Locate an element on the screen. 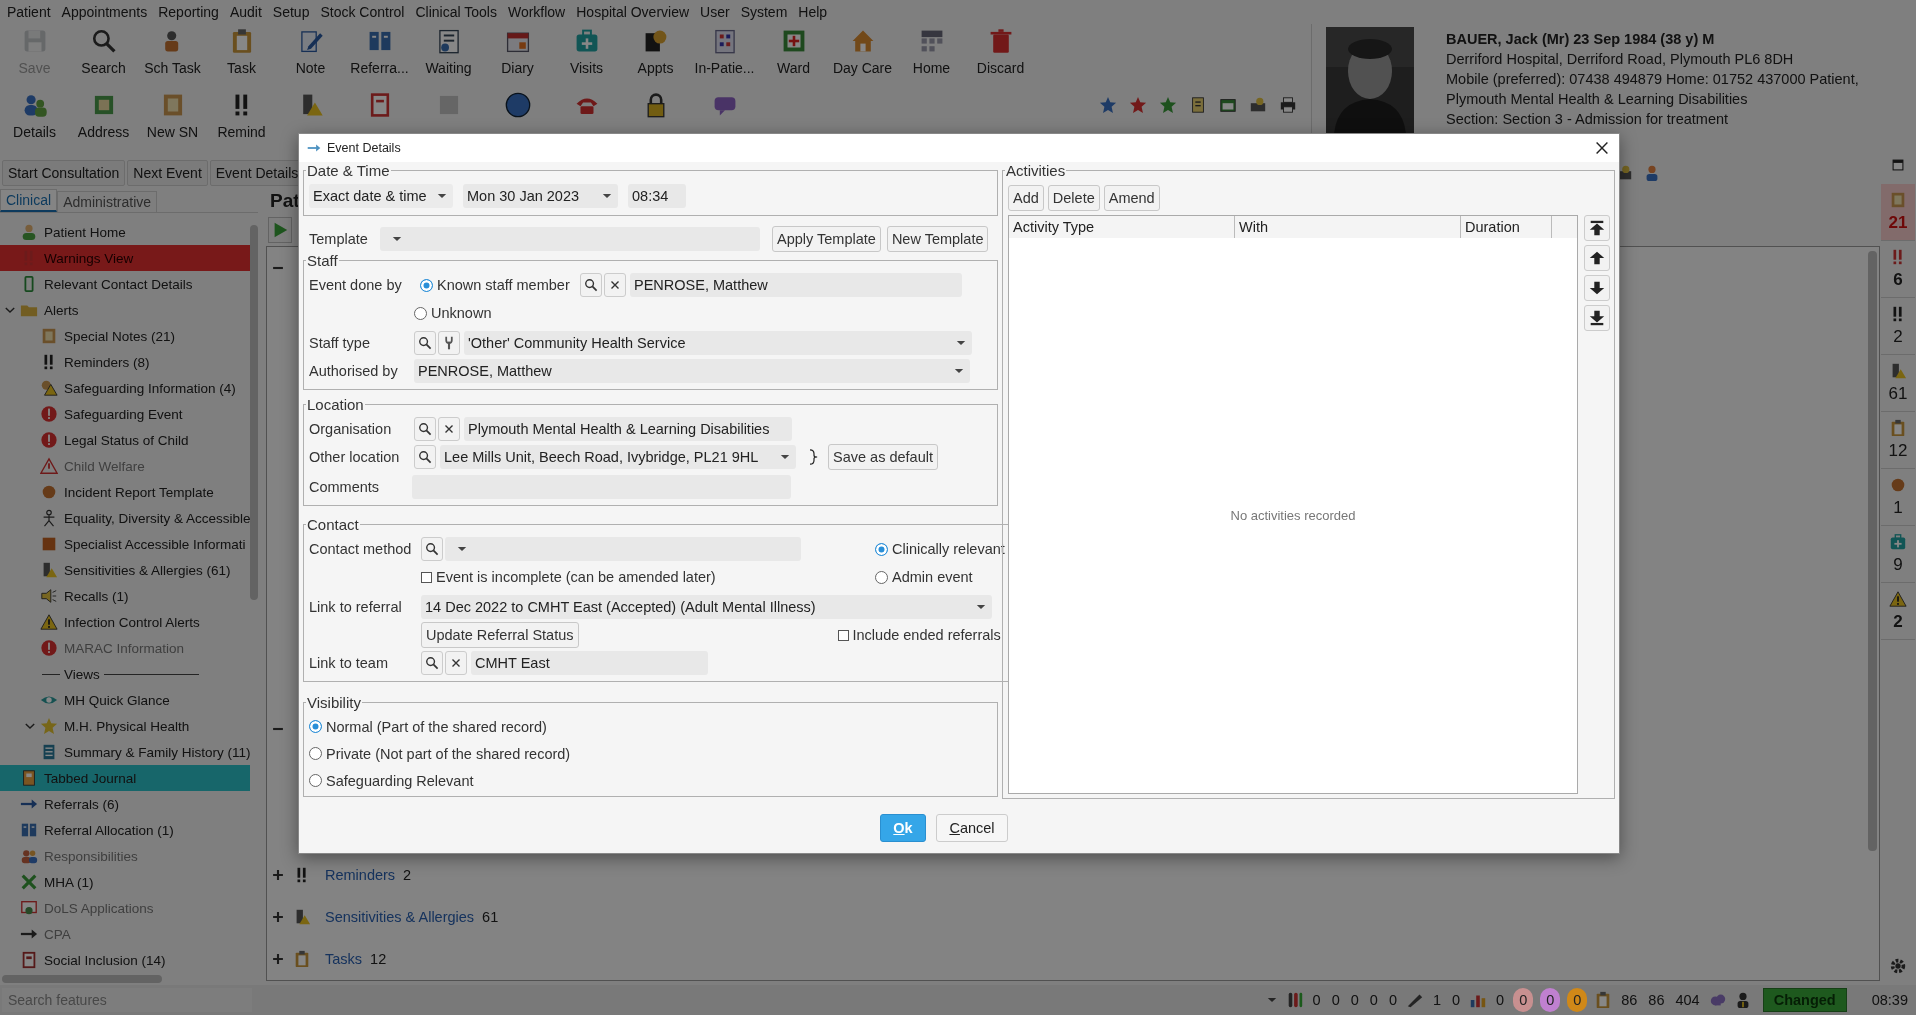  checkbox-label: Event is incomplete (can be amended later) is located at coordinates (576, 577).